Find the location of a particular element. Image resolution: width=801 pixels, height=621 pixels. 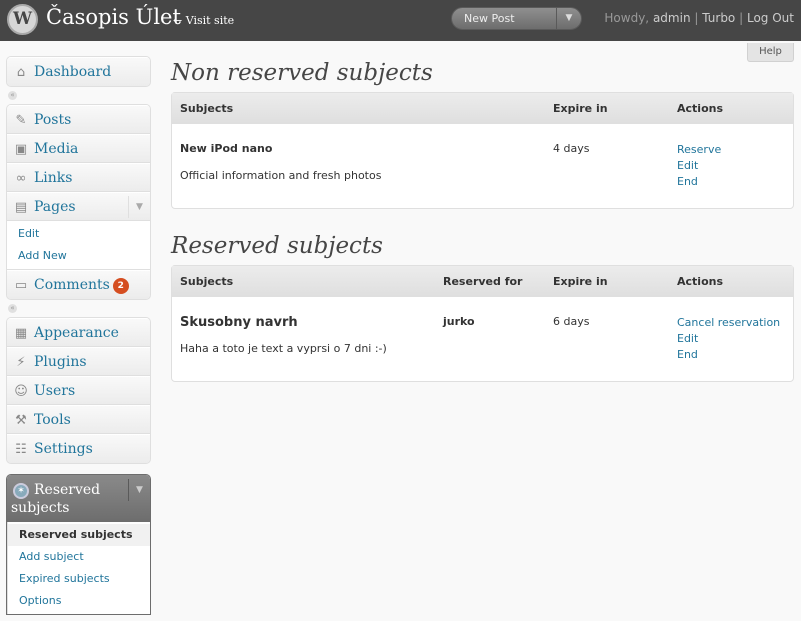

plugin-icon: ⚡ is located at coordinates (21, 362).